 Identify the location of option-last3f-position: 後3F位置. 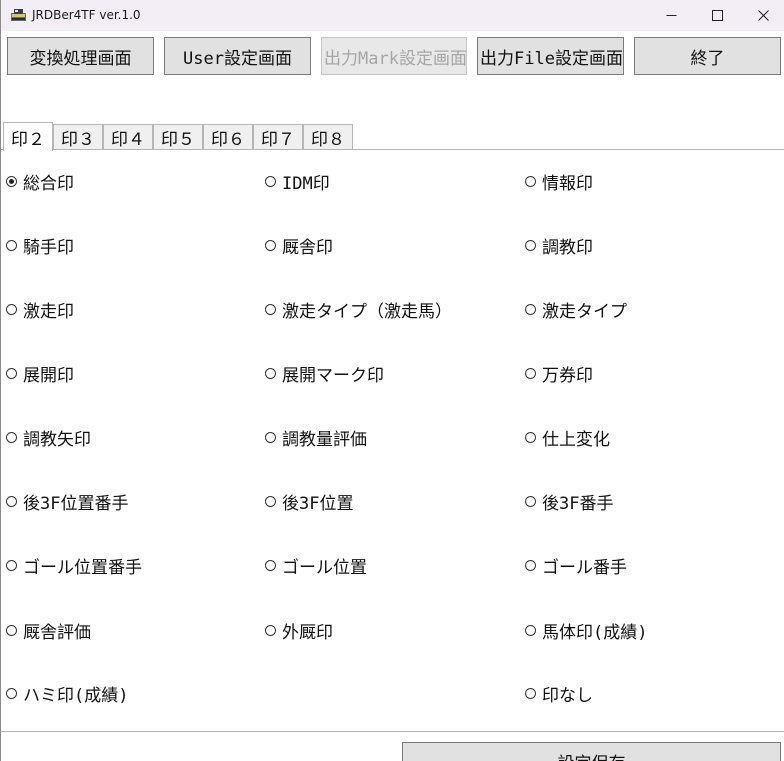
(309, 502).